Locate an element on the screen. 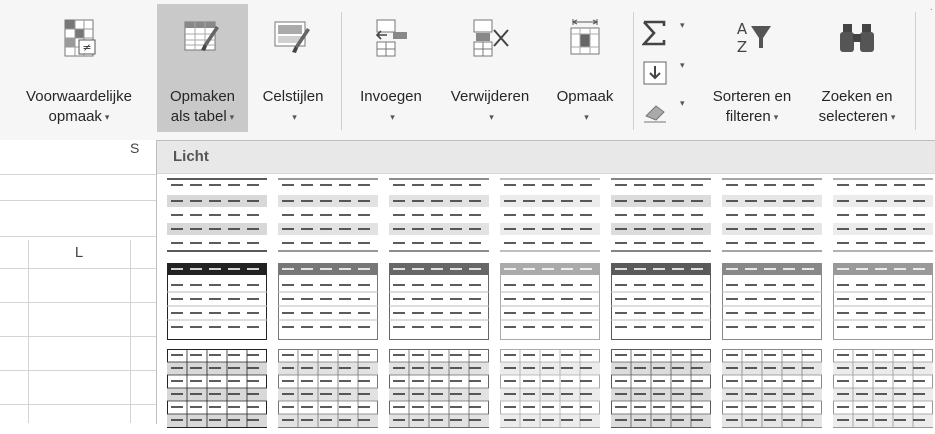  svg-text: A is located at coordinates (742, 29).